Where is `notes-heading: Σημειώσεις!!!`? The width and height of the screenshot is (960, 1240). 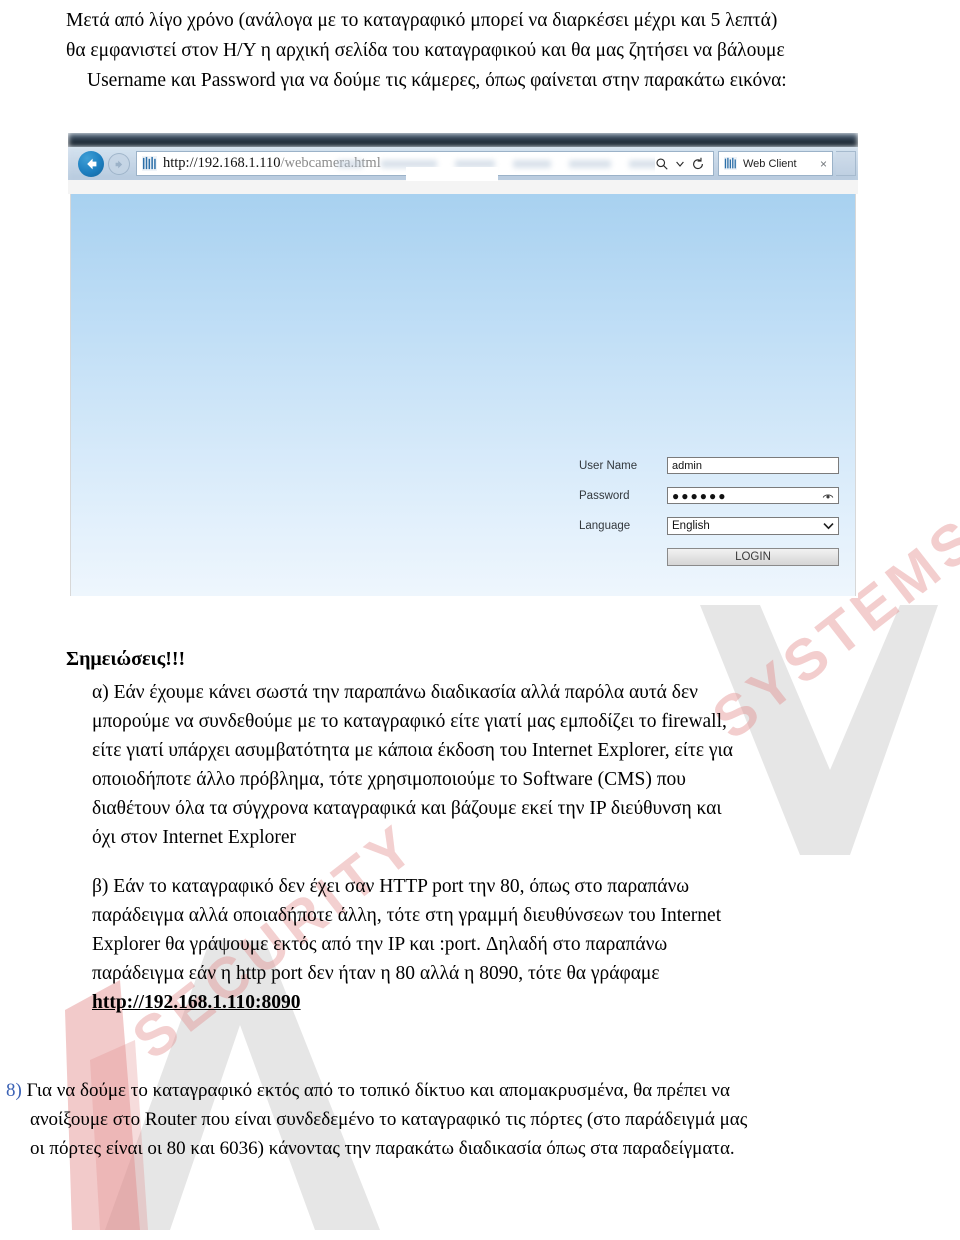
notes-heading: Σημειώσεις!!! is located at coordinates (126, 659).